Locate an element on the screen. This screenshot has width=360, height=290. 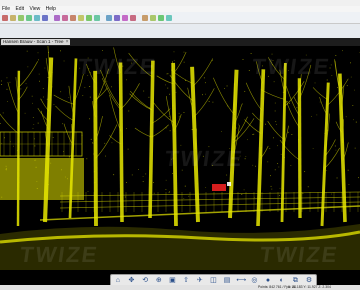
copy-icon is located at coordinates (65, 17).